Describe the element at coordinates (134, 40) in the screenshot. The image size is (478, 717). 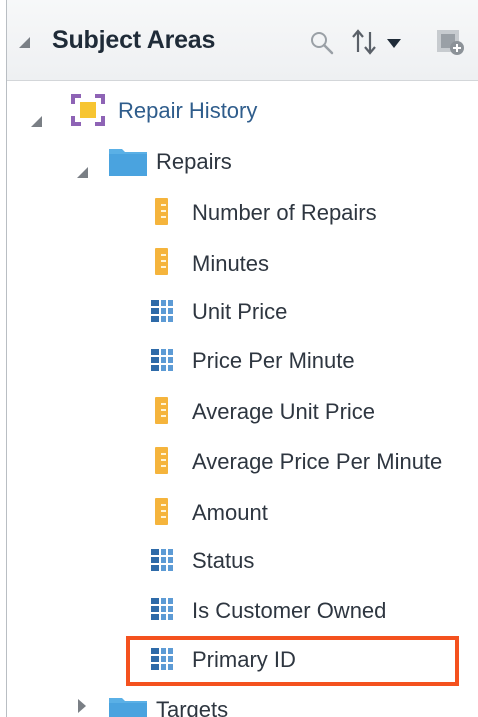
I see `panel-title: Subject Areas` at that location.